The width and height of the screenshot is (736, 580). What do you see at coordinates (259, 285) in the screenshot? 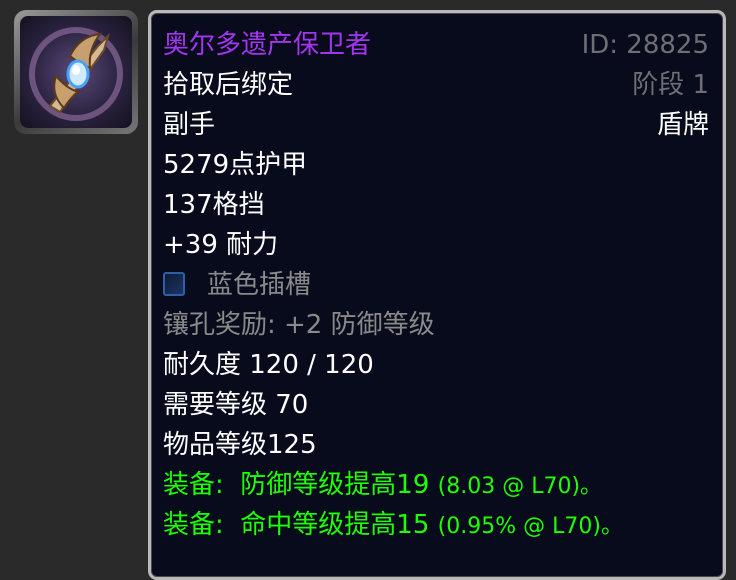
I see `socket-text: 蓝色插槽` at bounding box center [259, 285].